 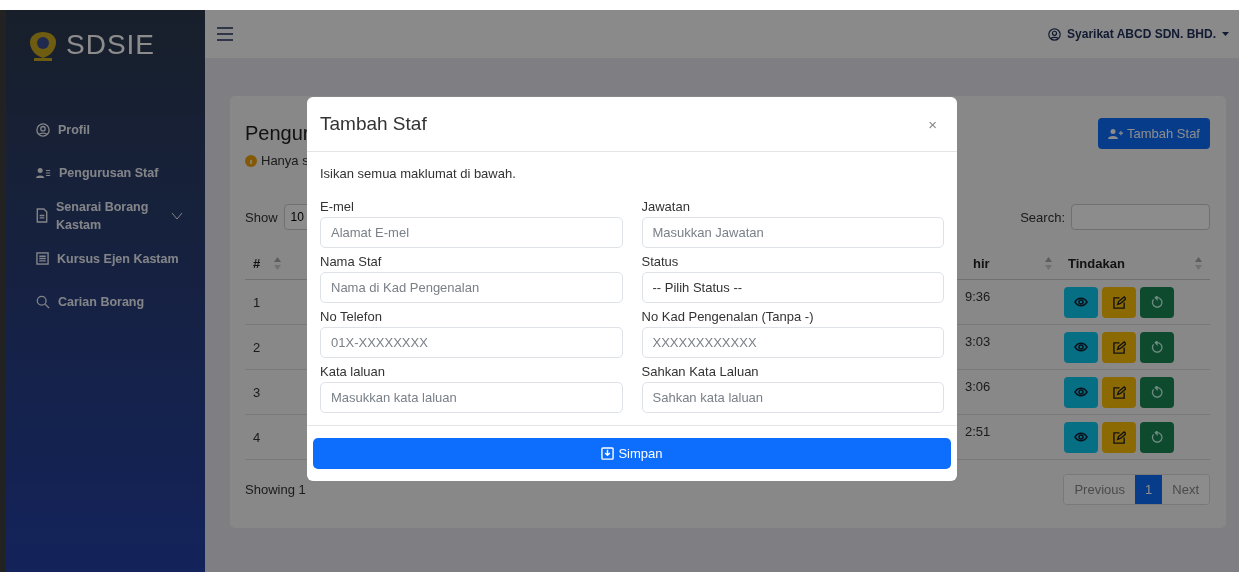 I want to click on field-label: Jawatan, so click(x=666, y=206).